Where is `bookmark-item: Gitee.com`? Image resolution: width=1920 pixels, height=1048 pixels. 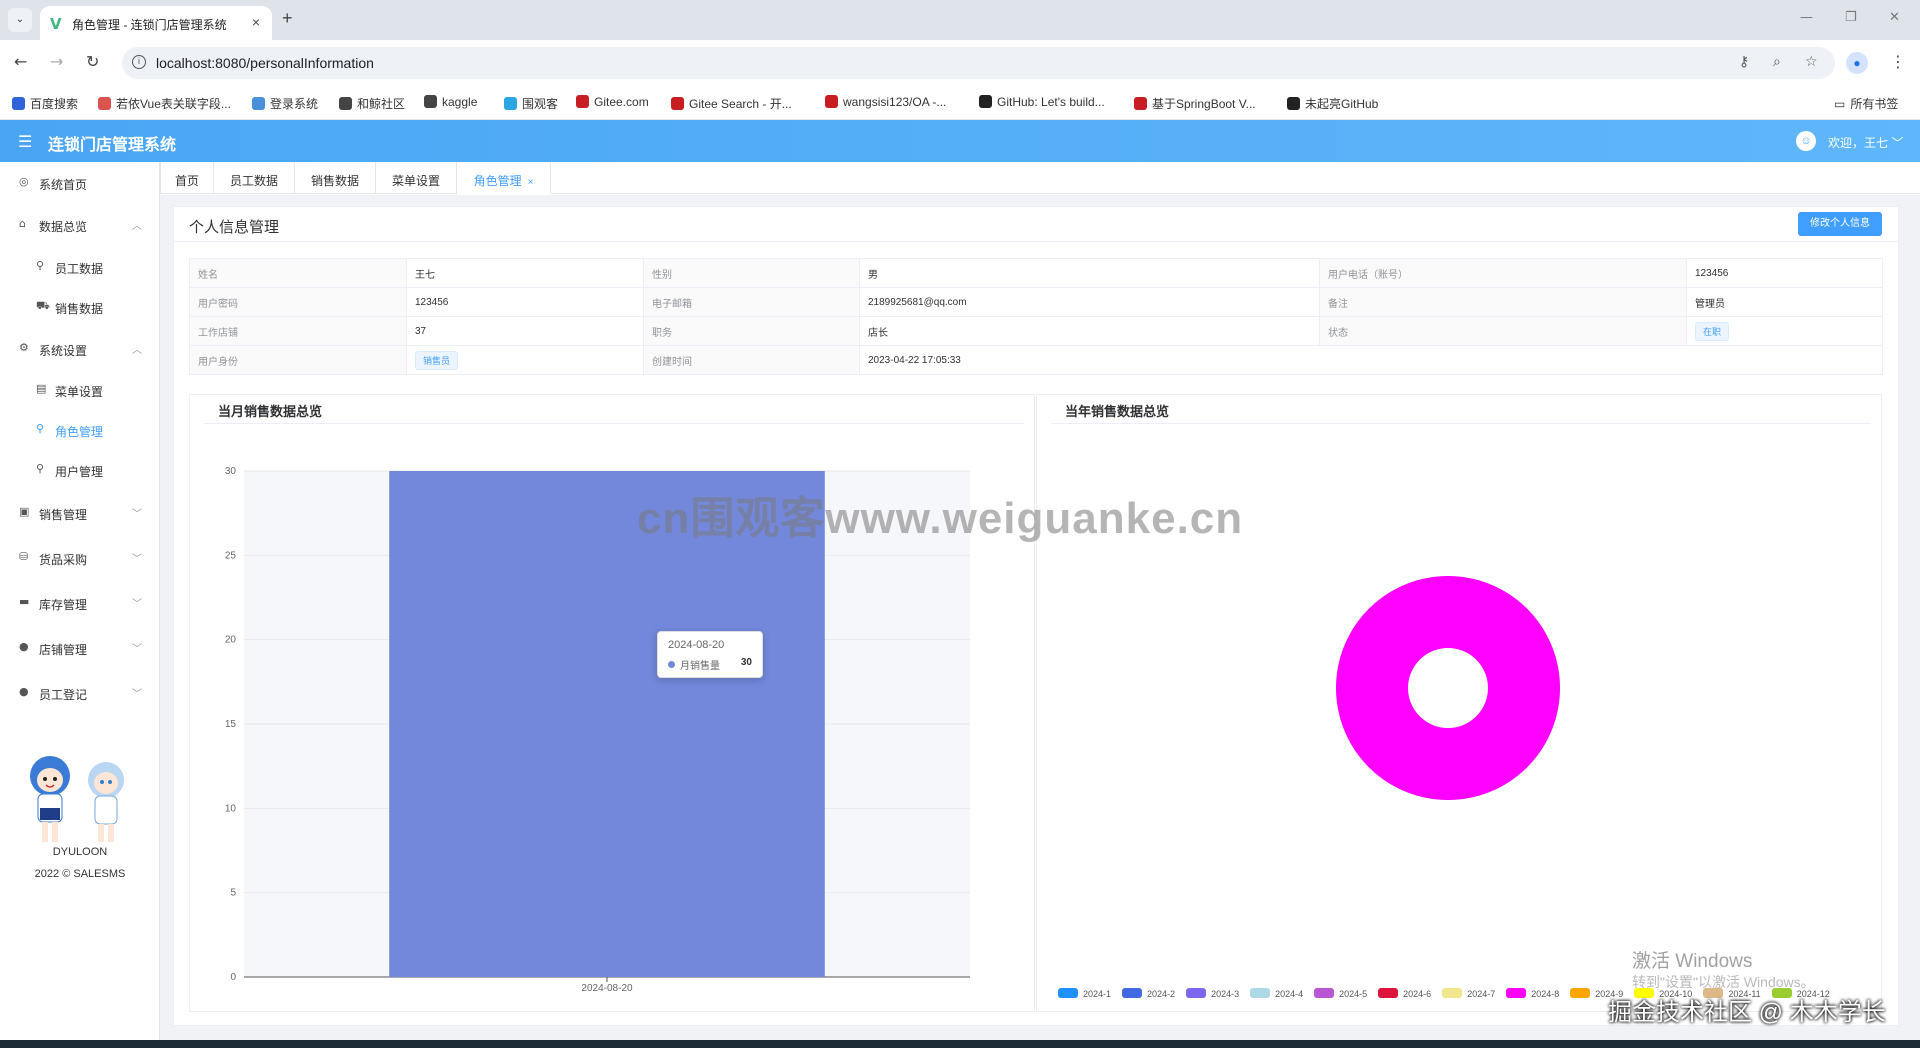 bookmark-item: Gitee.com is located at coordinates (612, 102).